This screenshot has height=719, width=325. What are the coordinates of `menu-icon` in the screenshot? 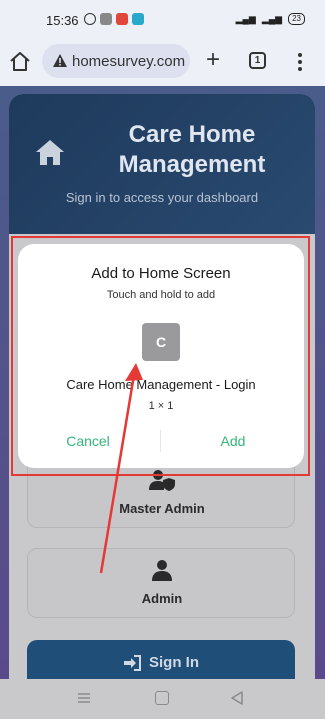 It's located at (300, 62).